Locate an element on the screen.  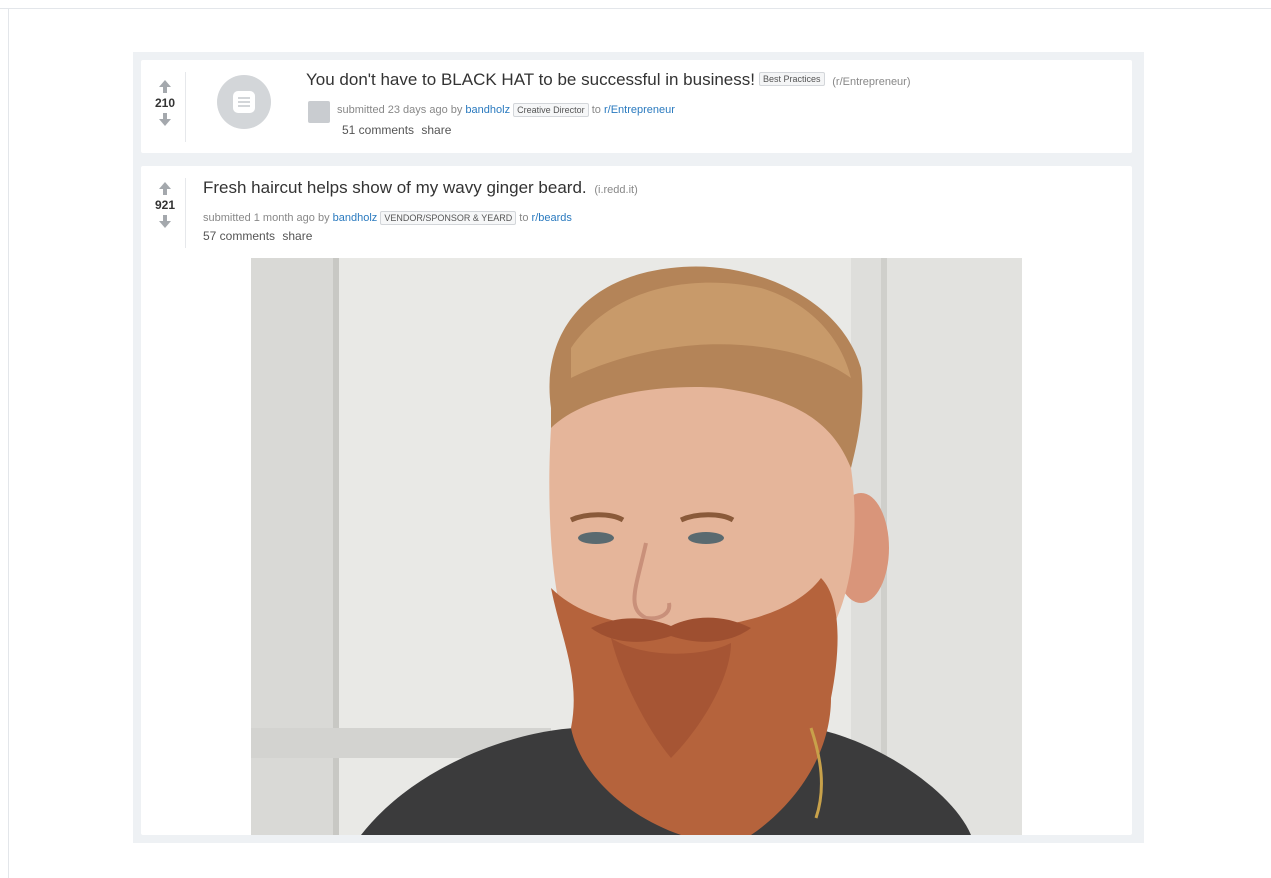
post-score: 921 is located at coordinates (165, 205).